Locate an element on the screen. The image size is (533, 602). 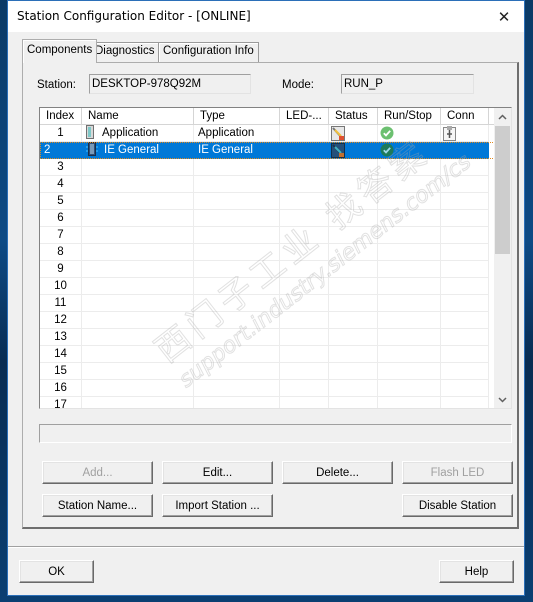
disable-station-button: Disable Station is located at coordinates (457, 505).